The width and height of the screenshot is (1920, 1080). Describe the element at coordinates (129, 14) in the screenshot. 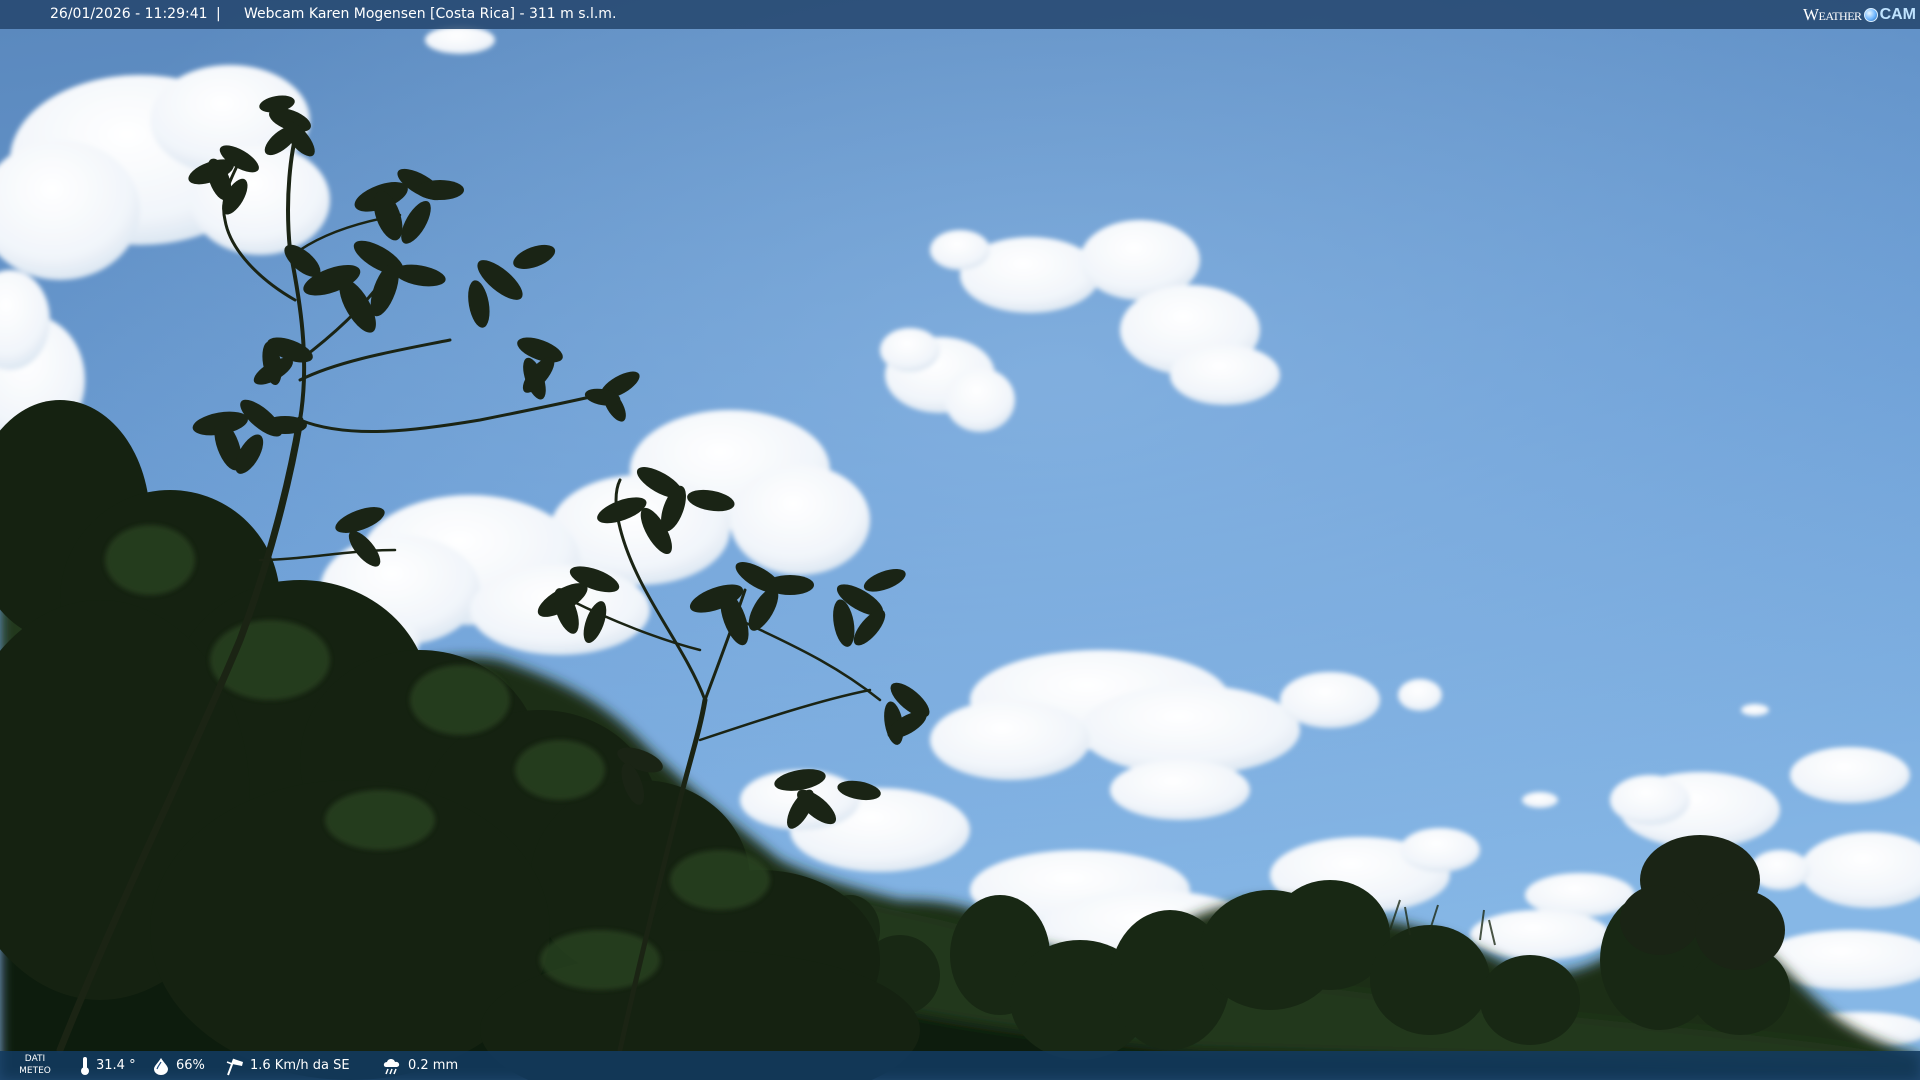

I see `datetime-label: 26/01/2026 - 11:29:41` at that location.